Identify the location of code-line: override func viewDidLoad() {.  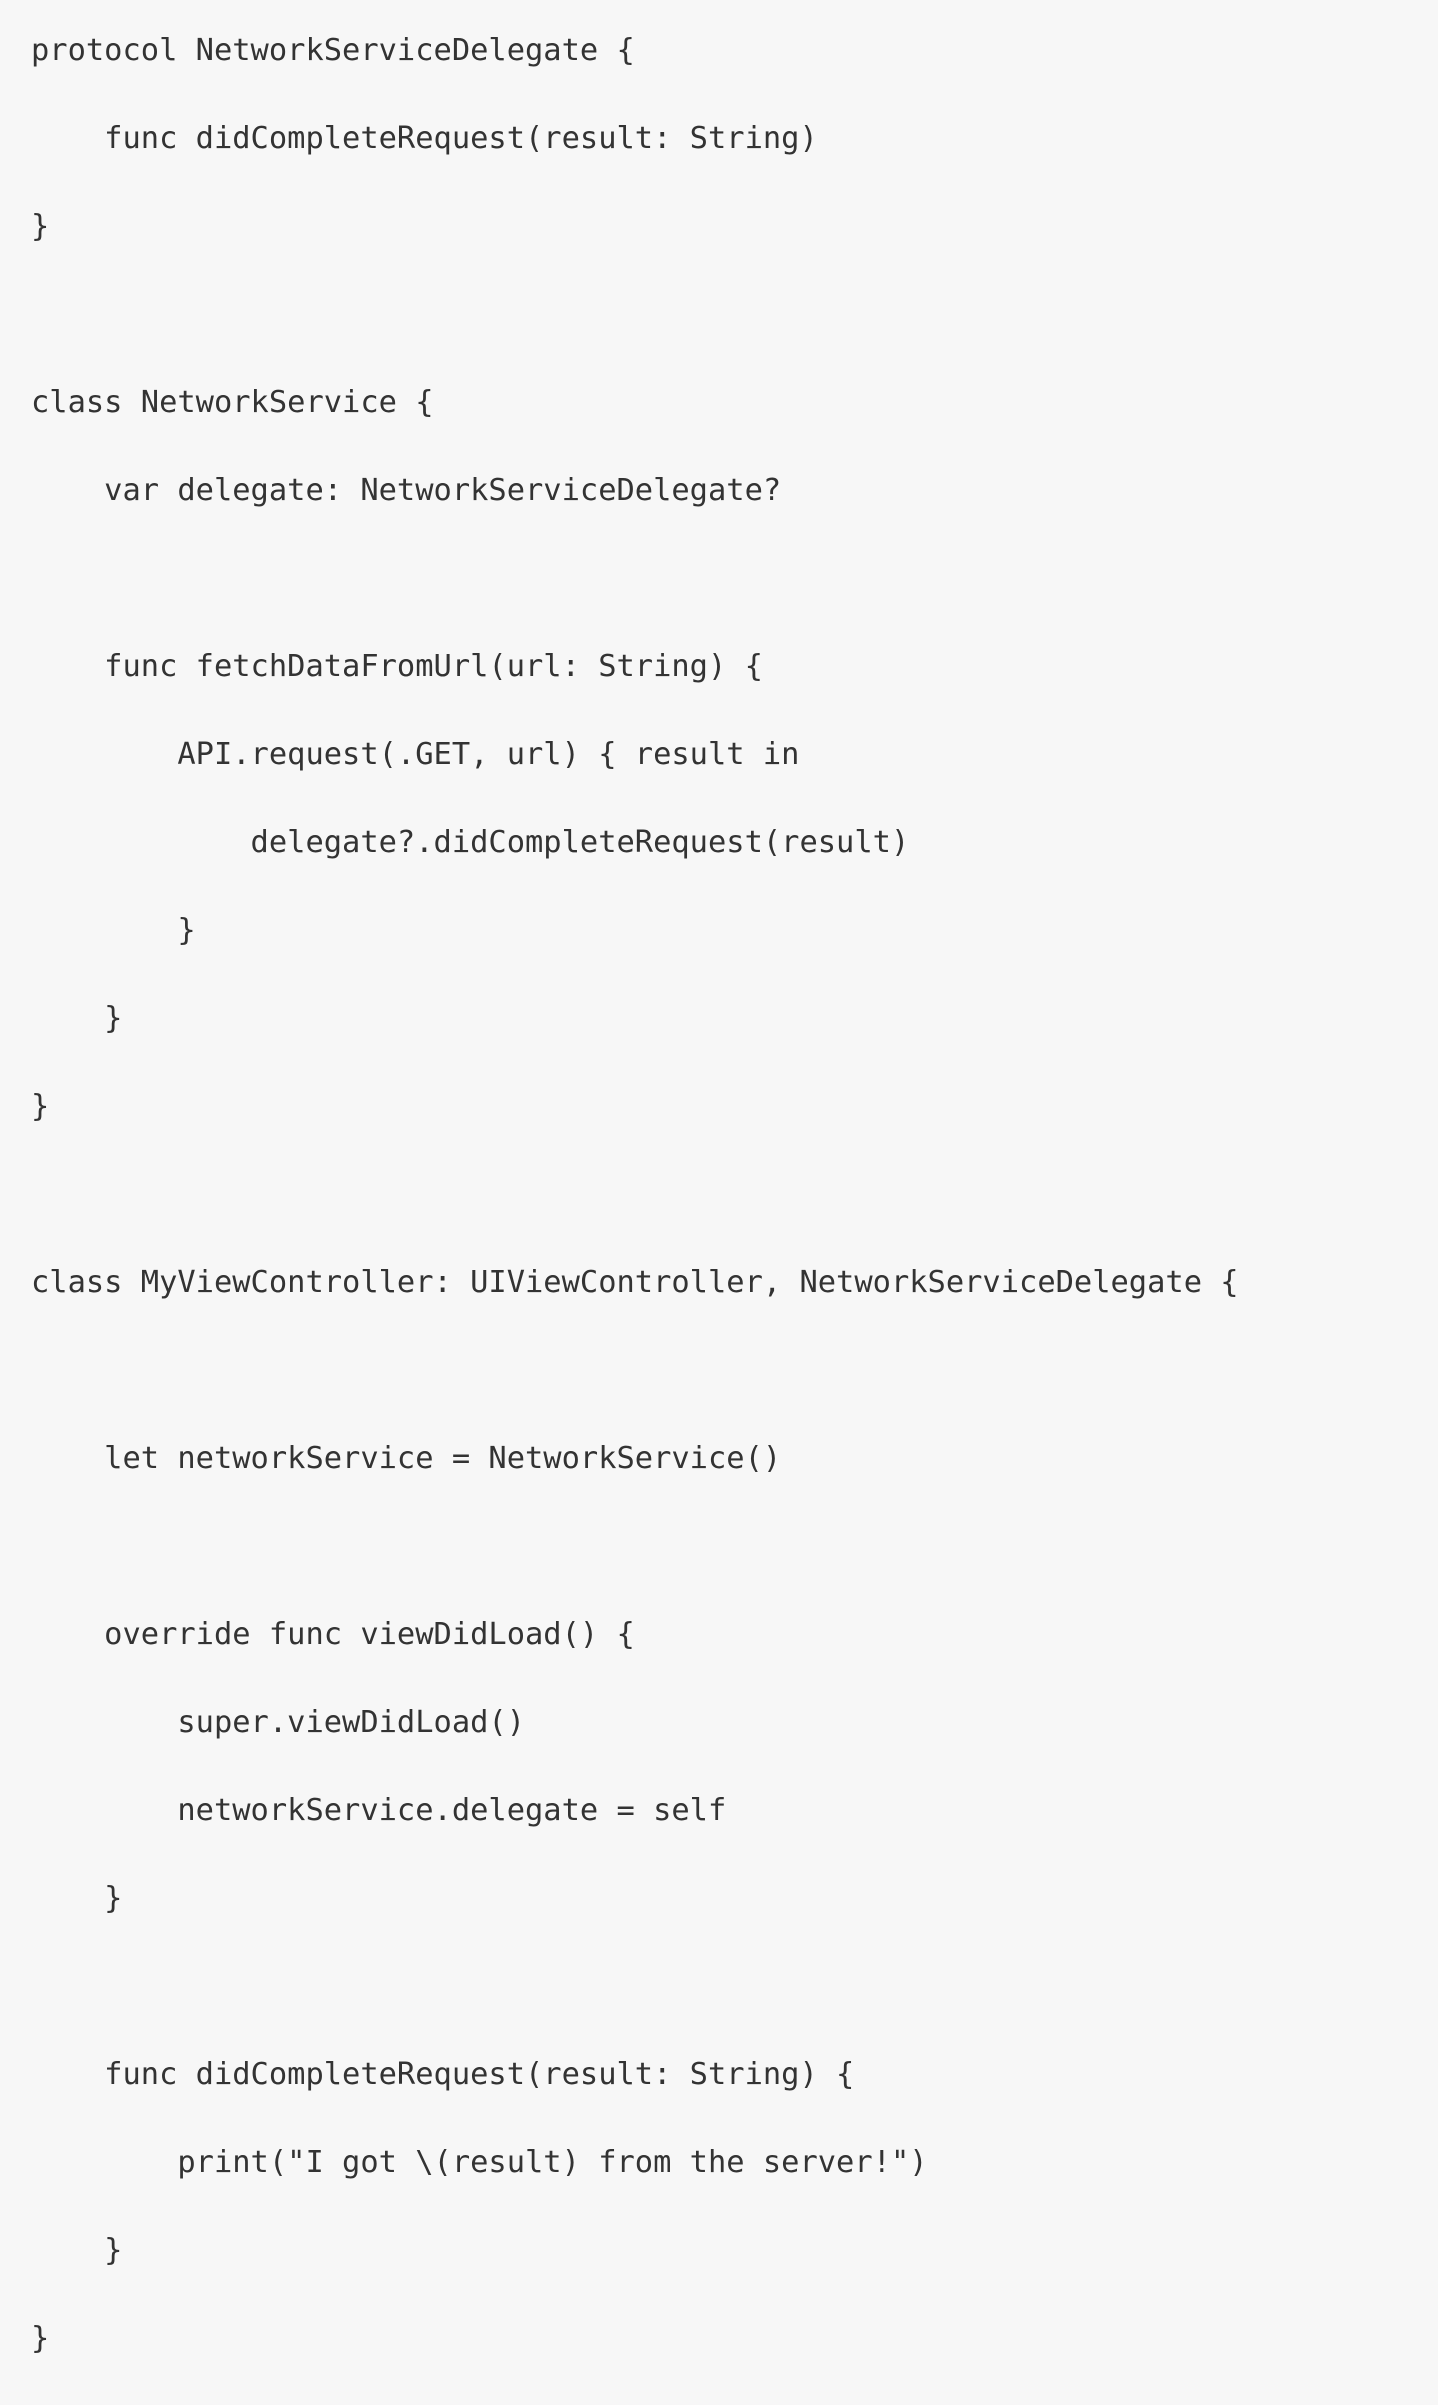
(333, 1634).